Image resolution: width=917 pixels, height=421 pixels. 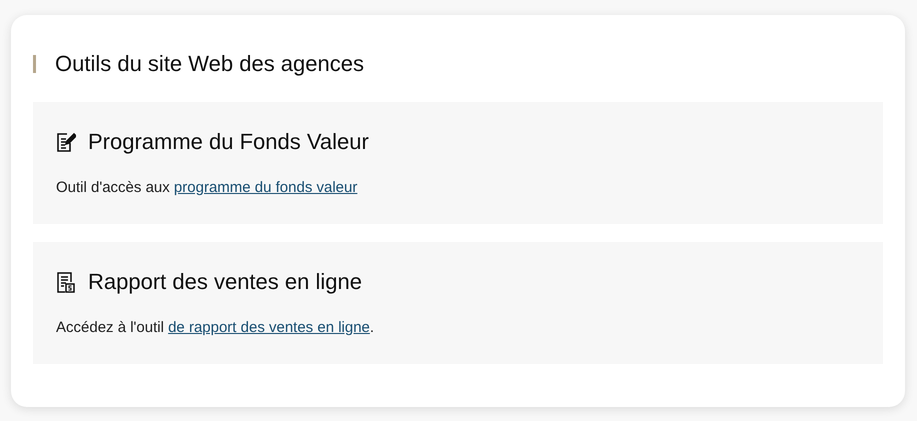 I want to click on tool-description: Accédez à l'outil de rapport des ventes en ligne., so click(x=216, y=328).